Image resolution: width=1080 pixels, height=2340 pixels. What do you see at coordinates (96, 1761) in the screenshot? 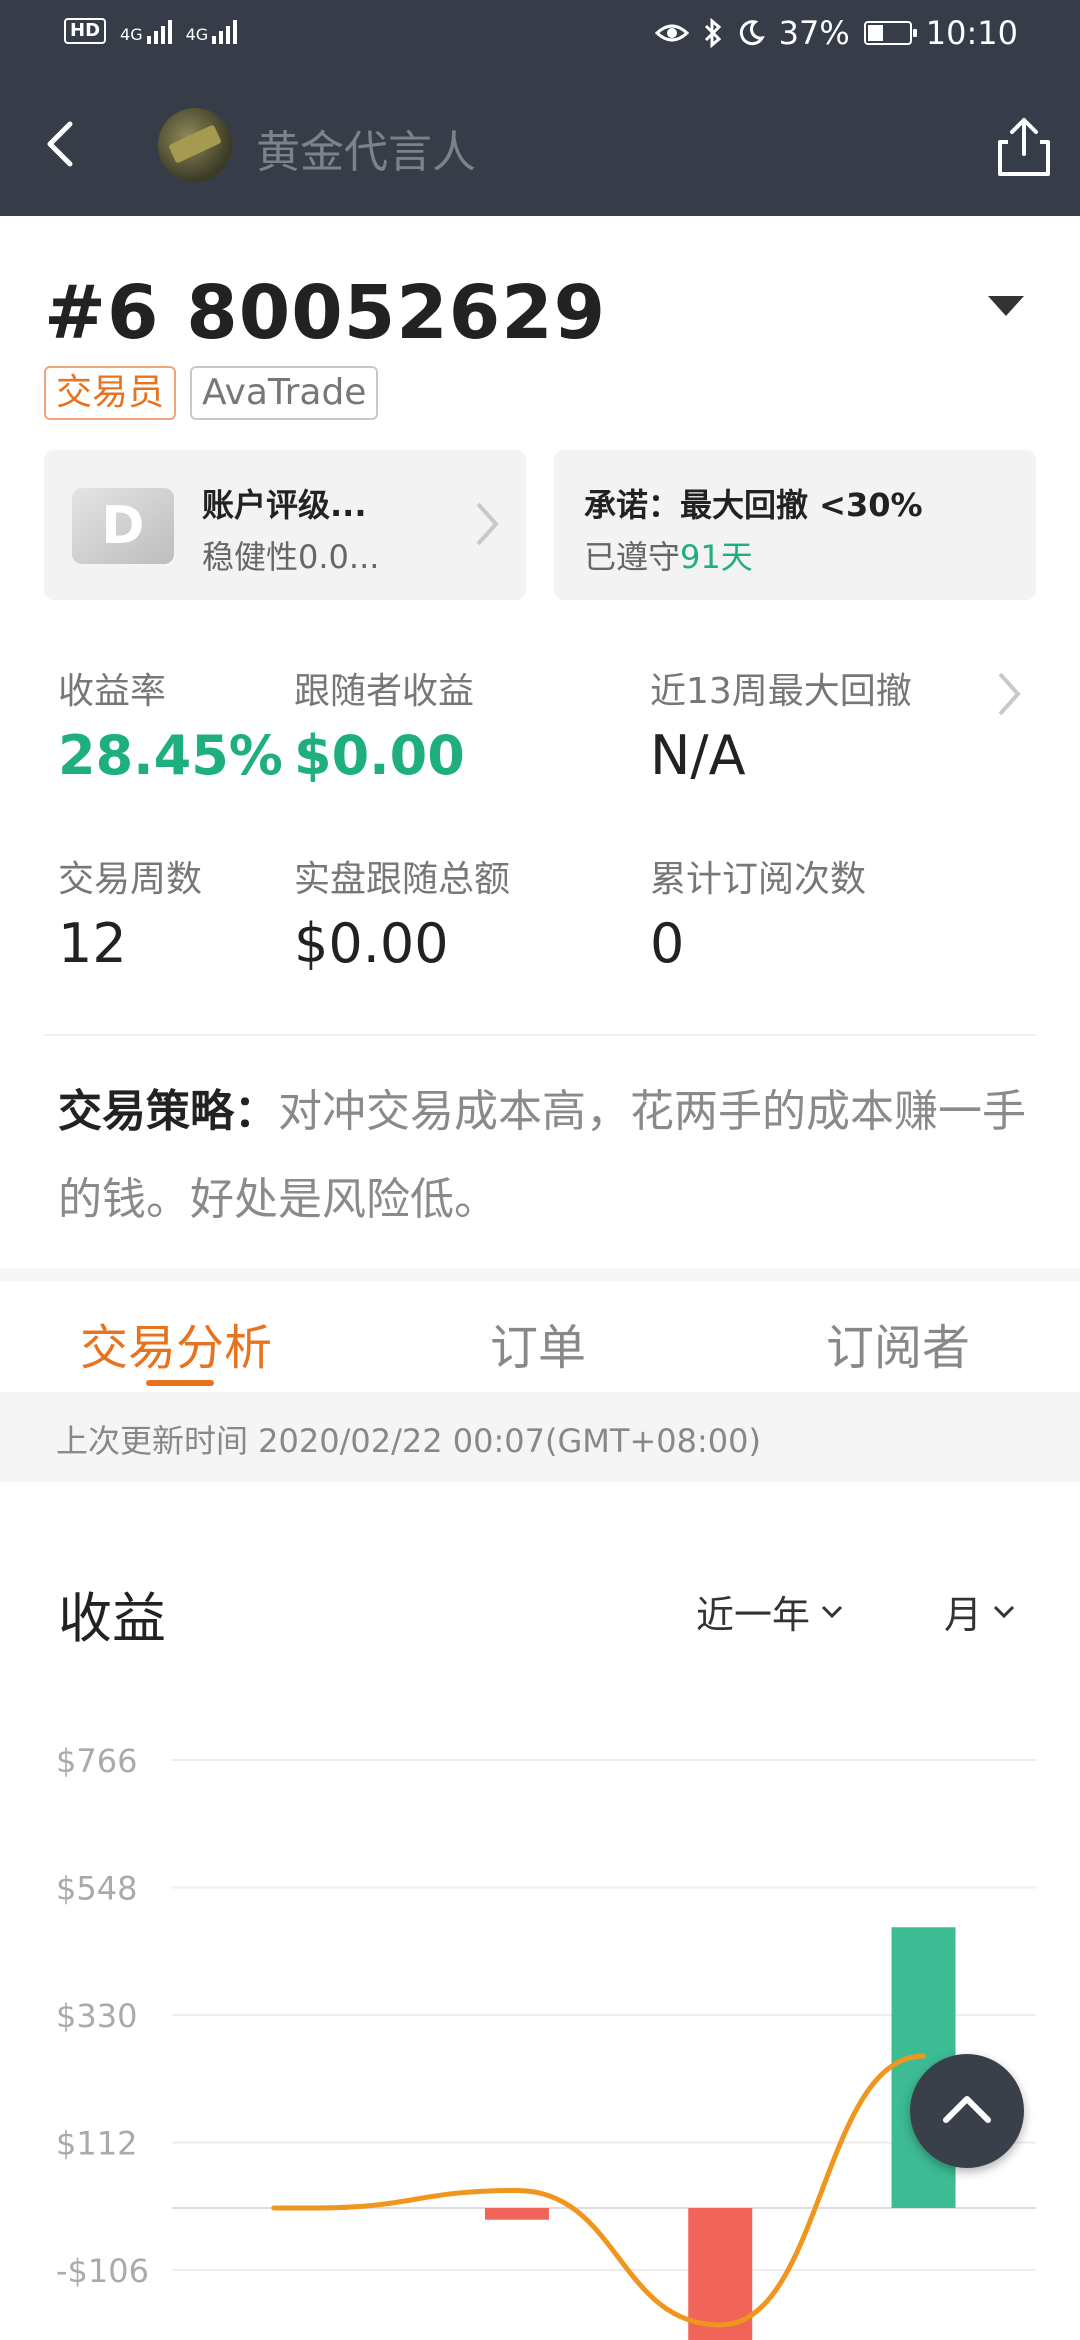
I see `y-tick-label: $766` at bounding box center [96, 1761].